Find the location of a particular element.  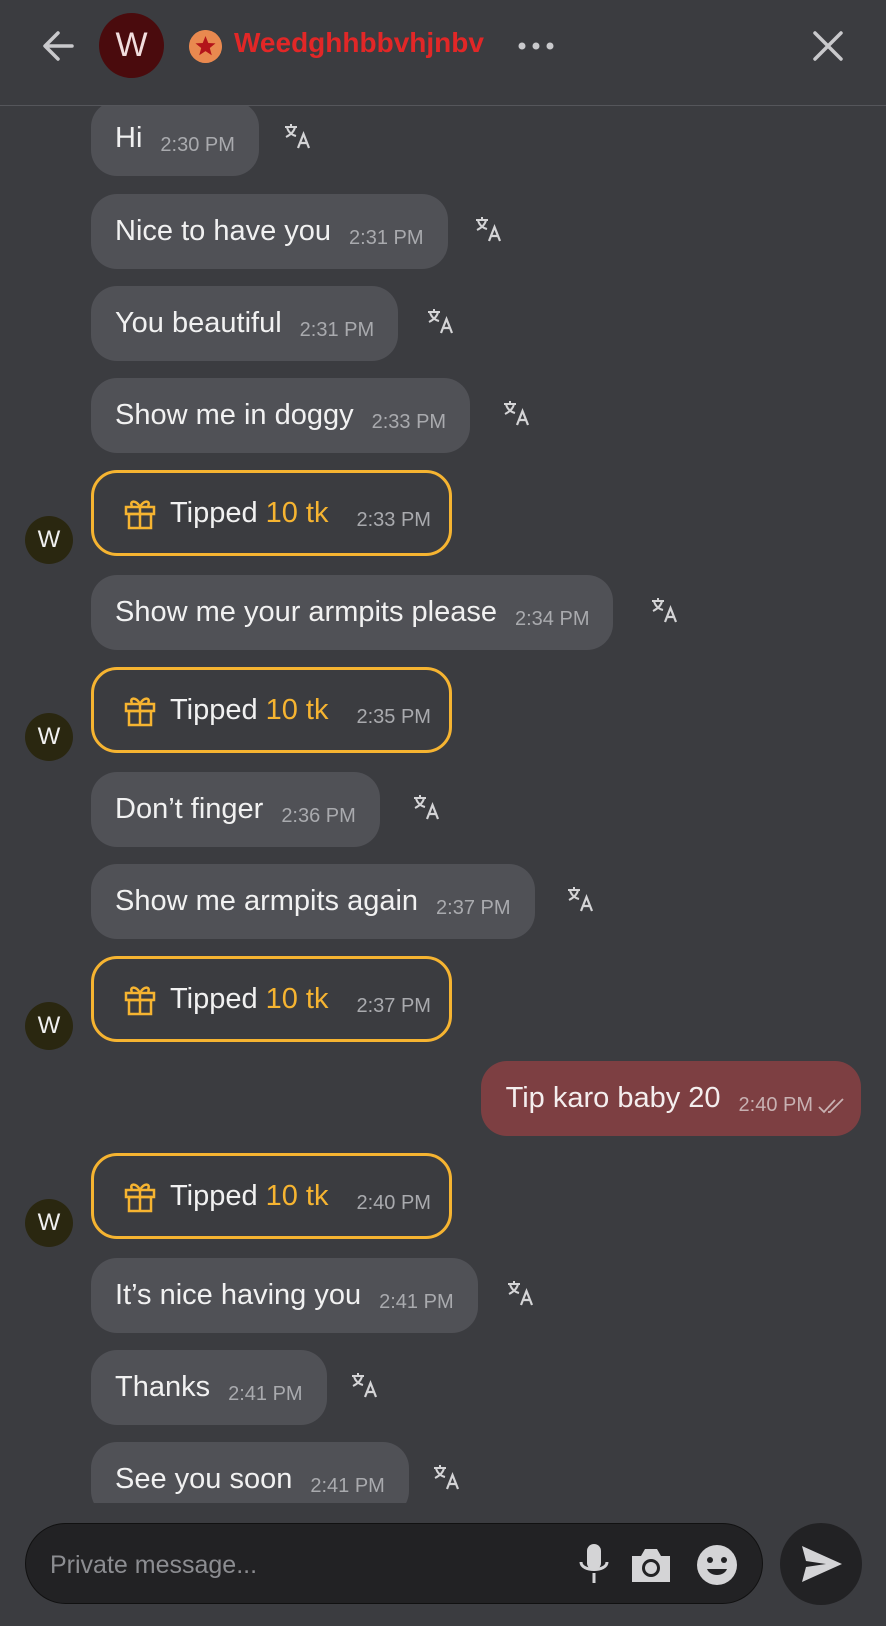

incoming-message: Don’t finger 2:36 PM is located at coordinates (235, 809).